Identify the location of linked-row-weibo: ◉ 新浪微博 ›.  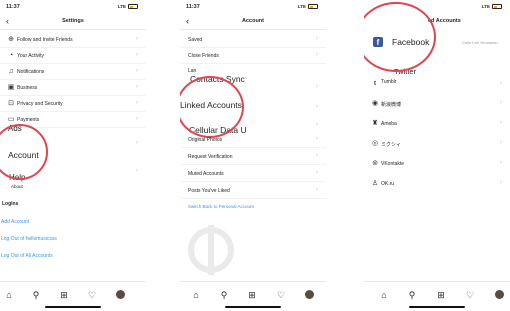
(437, 104).